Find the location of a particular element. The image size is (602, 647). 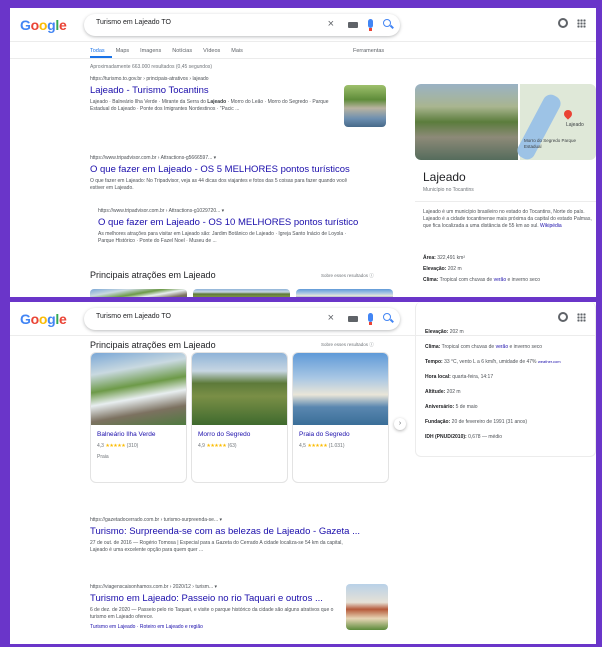

attraction-name: Morro do Segredo is located at coordinates (224, 434).